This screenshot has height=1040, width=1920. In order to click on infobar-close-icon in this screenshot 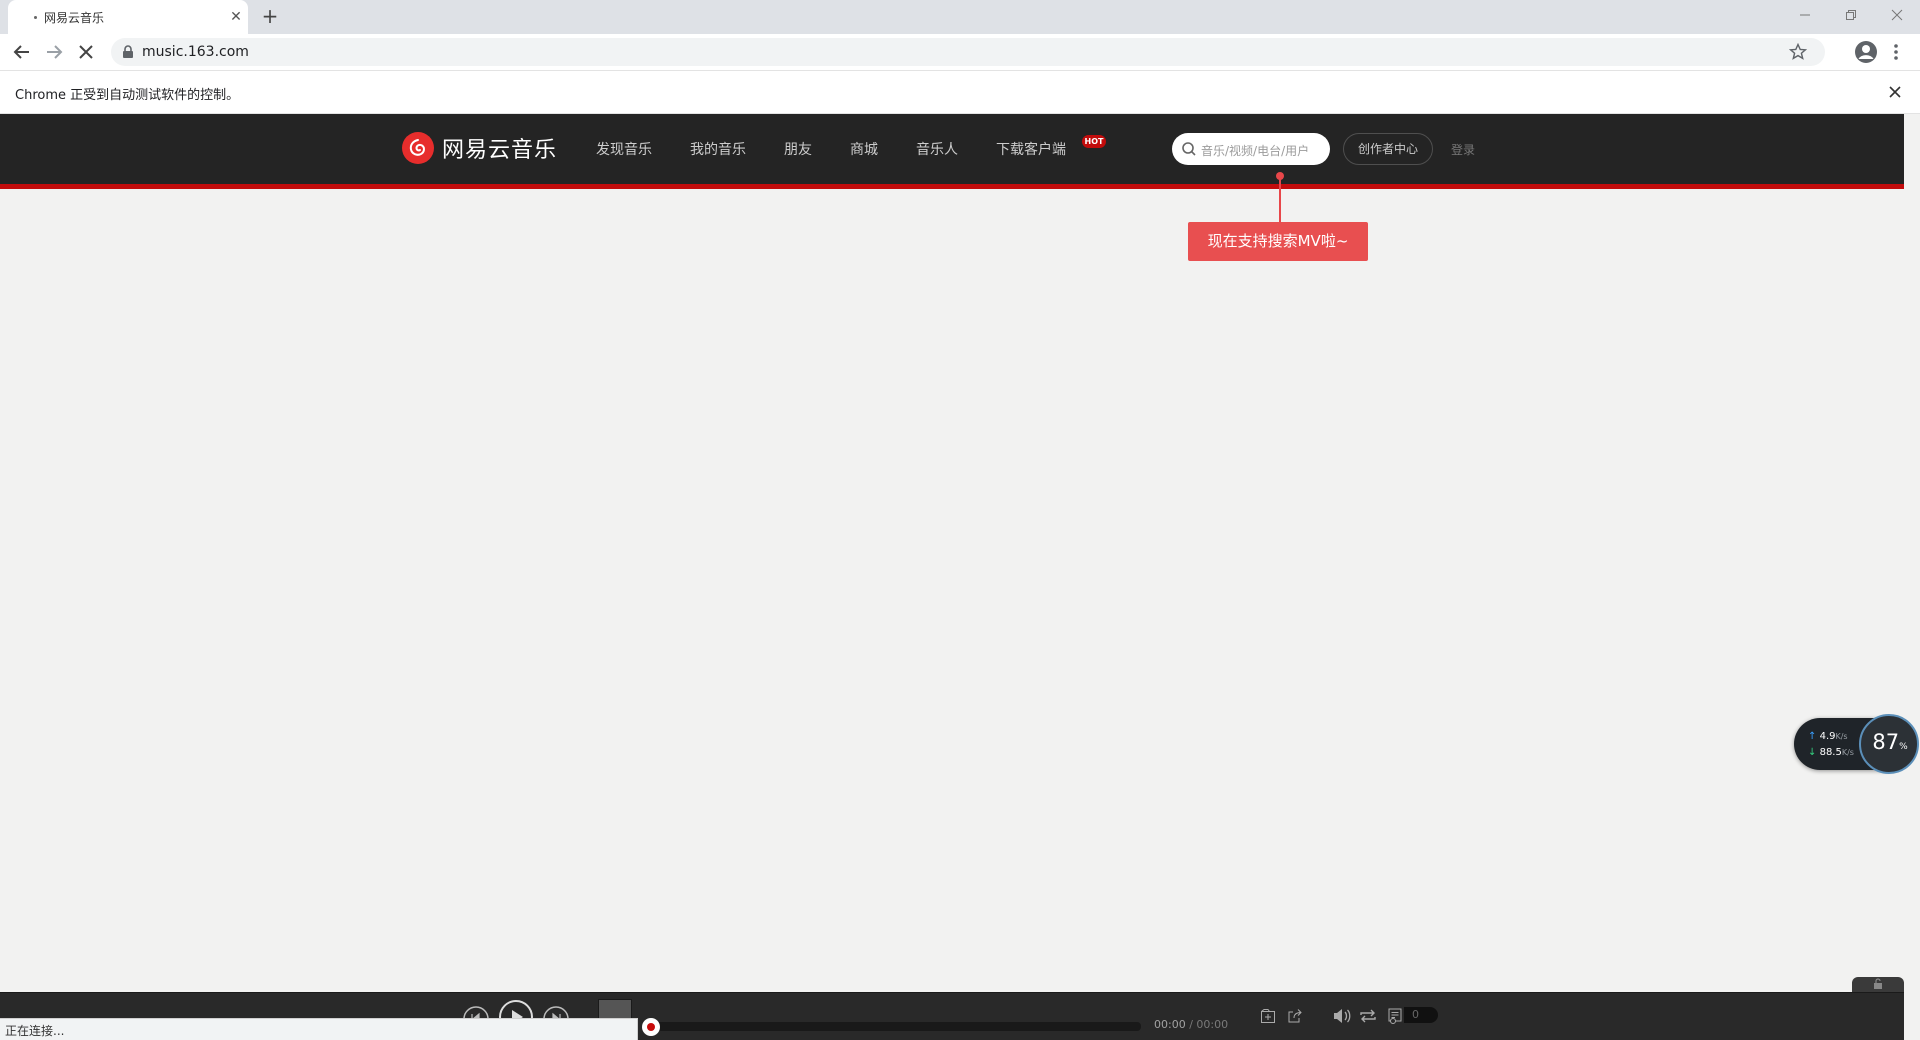, I will do `click(1895, 92)`.